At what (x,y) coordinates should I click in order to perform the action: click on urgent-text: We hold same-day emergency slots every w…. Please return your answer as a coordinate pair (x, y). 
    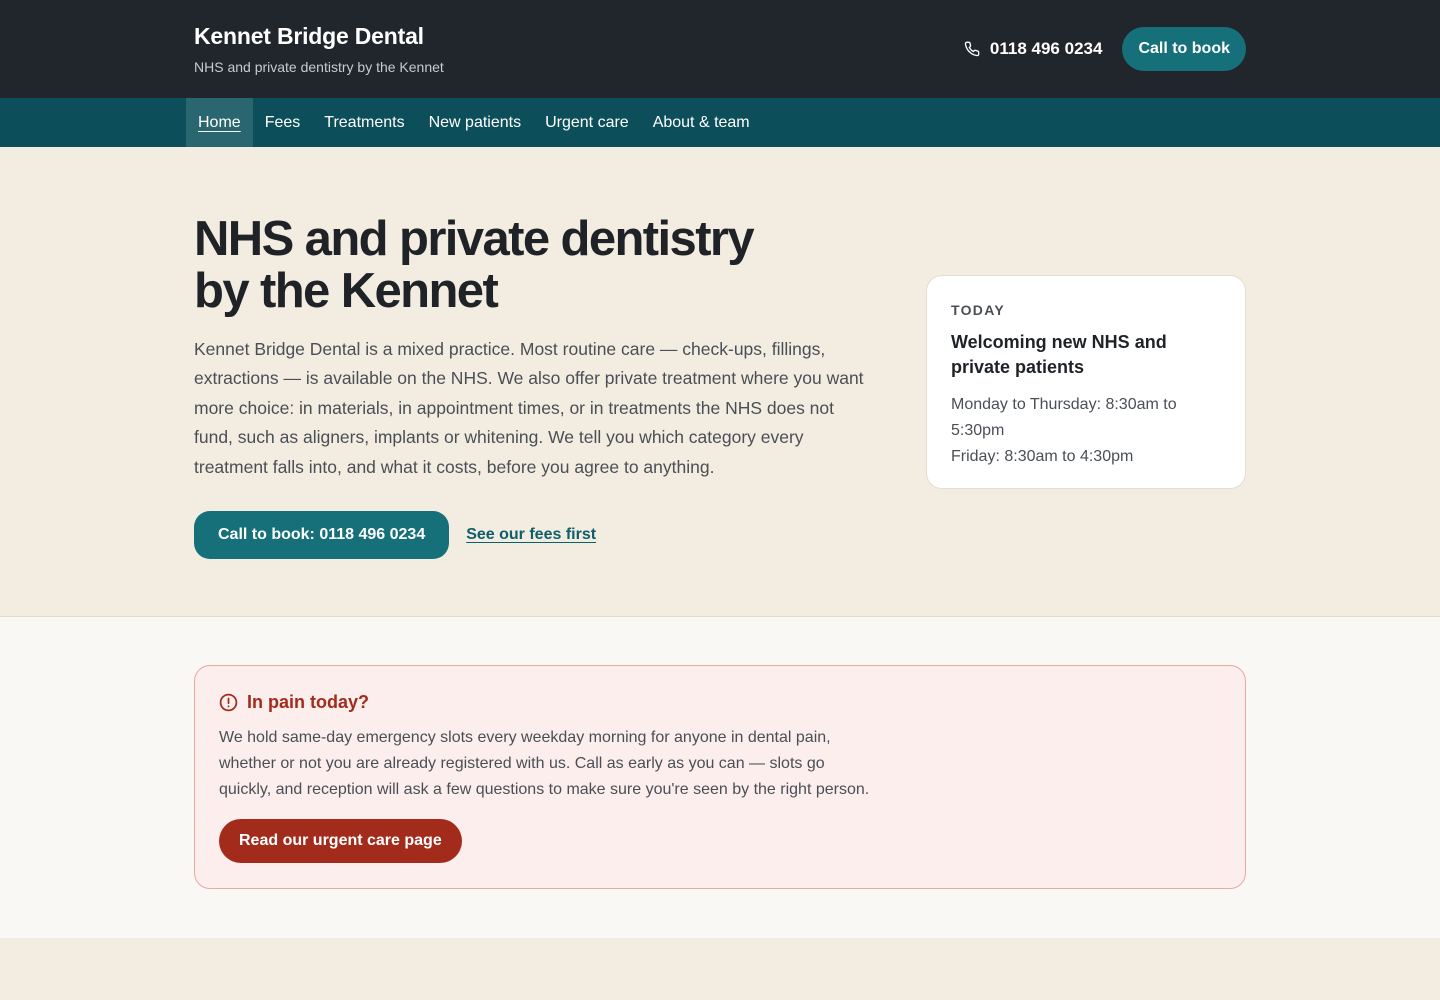
    Looking at the image, I should click on (544, 763).